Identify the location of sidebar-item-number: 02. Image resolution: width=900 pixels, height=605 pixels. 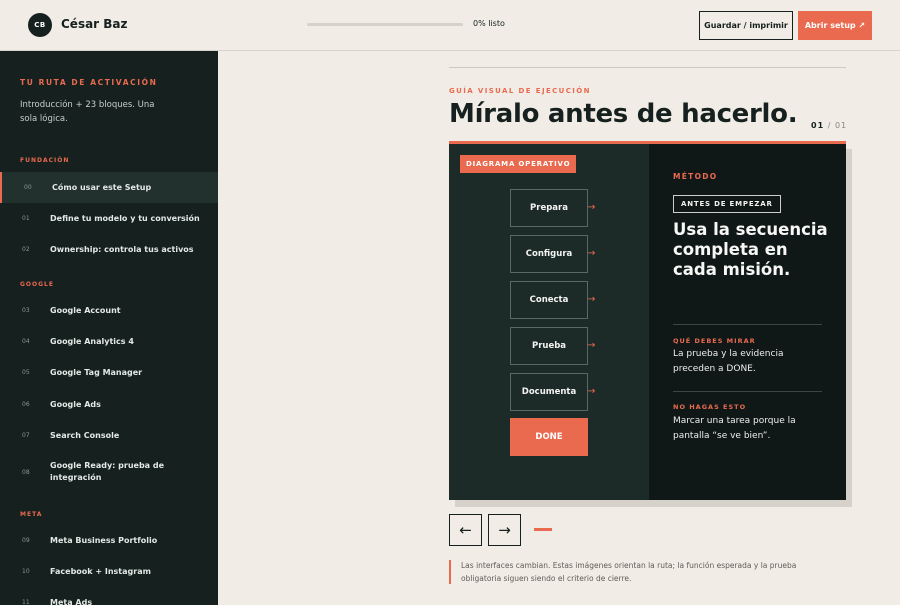
(26, 249).